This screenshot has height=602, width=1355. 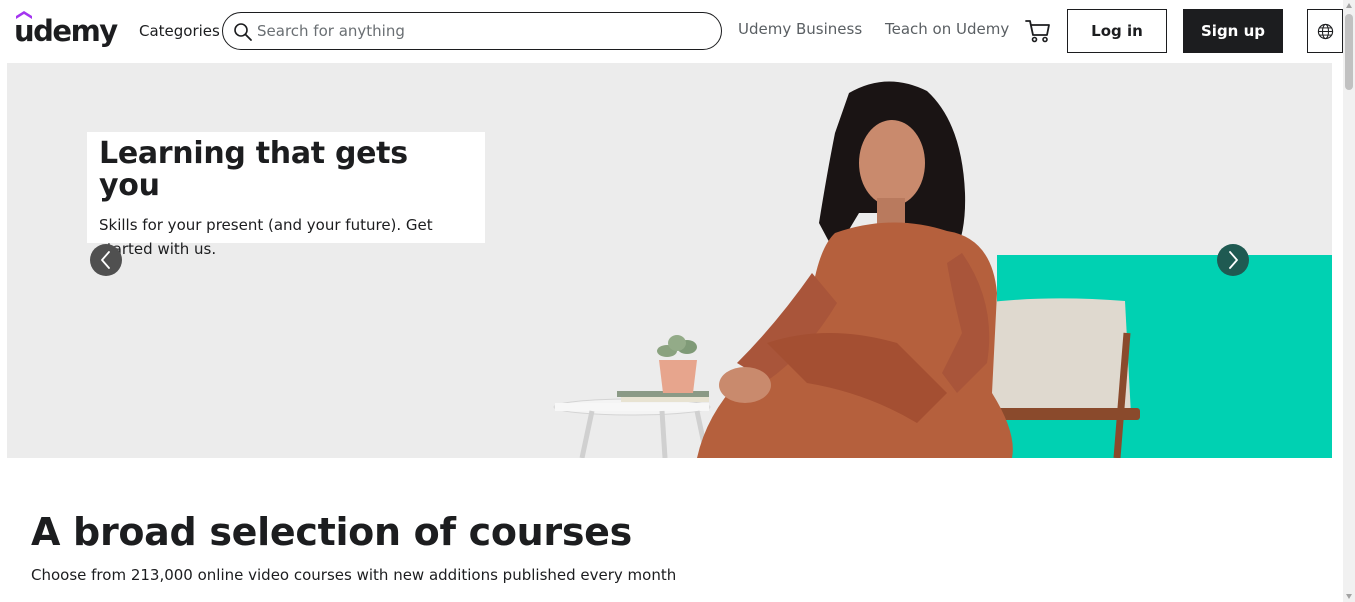 I want to click on globe-icon, so click(x=1325, y=31).